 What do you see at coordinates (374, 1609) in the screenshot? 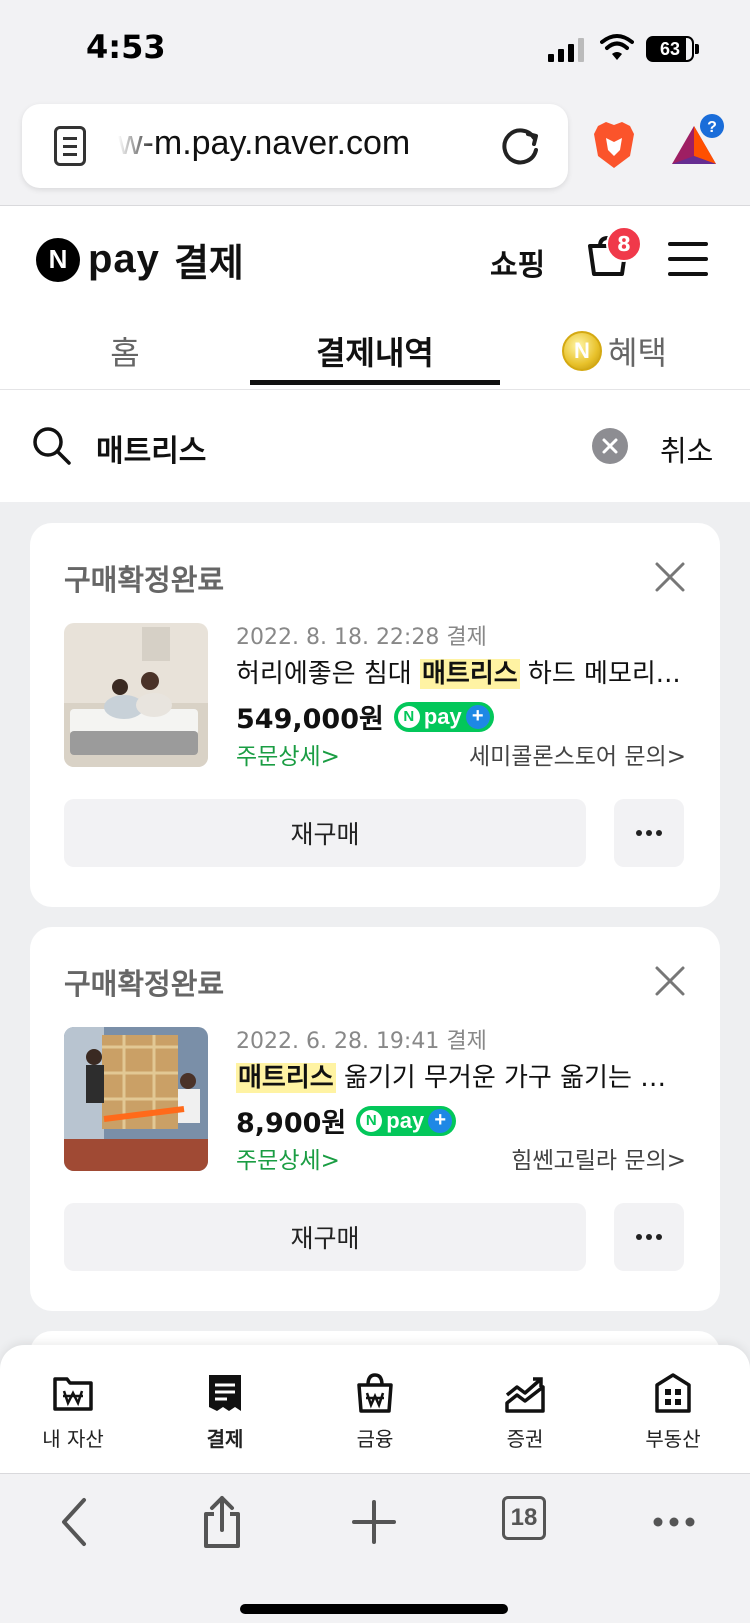
I see `home-indicator` at bounding box center [374, 1609].